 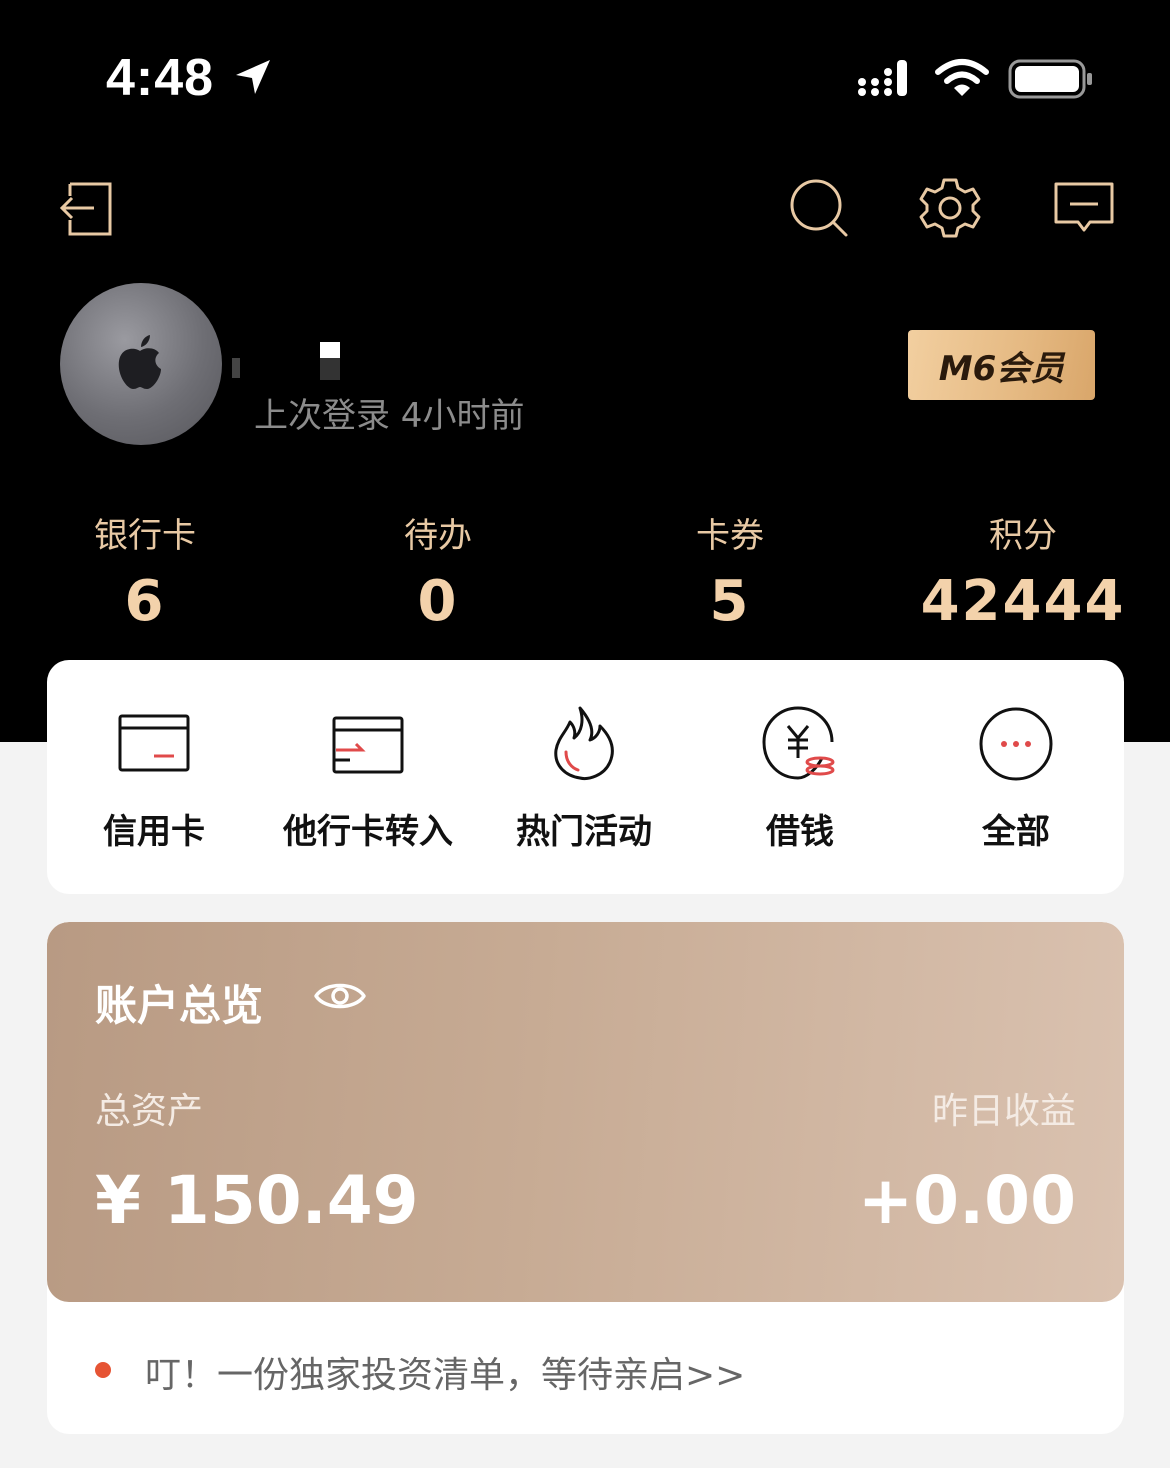 I want to click on stat-points: 积分 42444, so click(x=1023, y=571).